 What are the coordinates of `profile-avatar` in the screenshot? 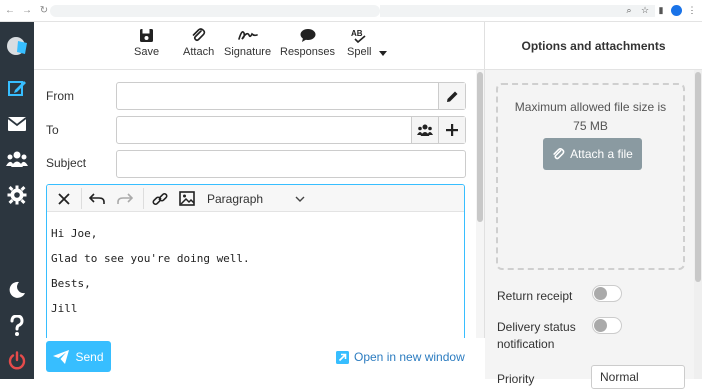 It's located at (676, 10).